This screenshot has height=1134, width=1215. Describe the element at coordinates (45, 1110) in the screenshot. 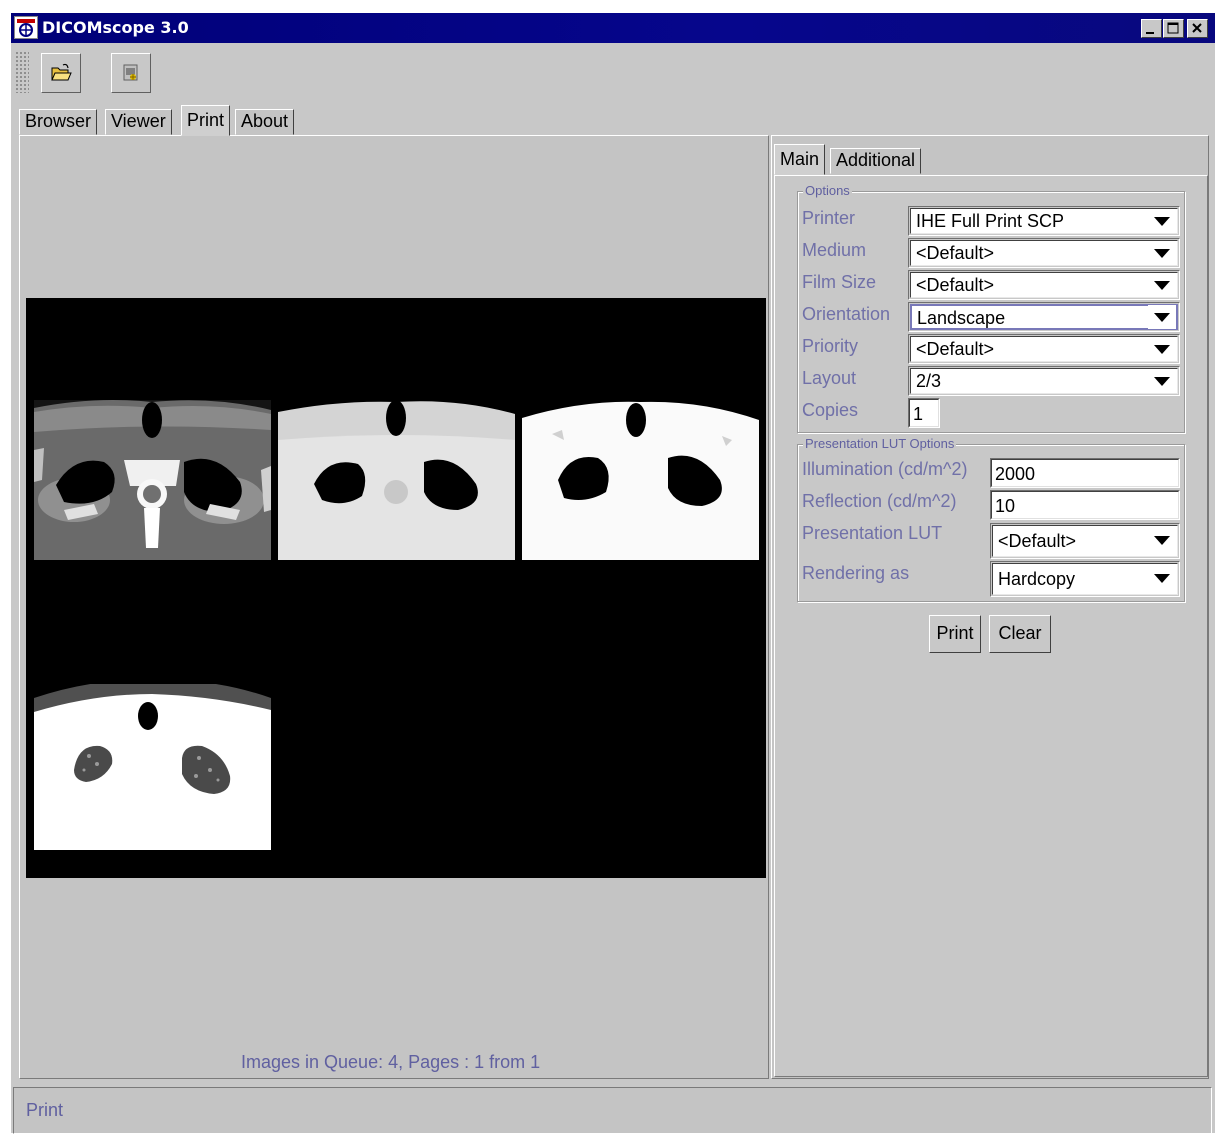

I see `status-text: Print` at that location.